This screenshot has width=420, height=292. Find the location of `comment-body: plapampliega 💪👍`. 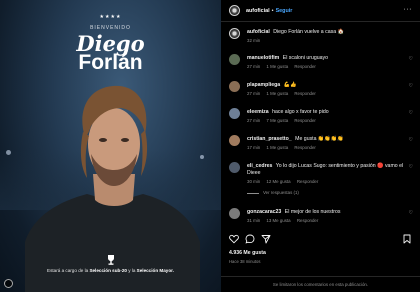

comment-body: plapampliega 💪👍 is located at coordinates (326, 85).